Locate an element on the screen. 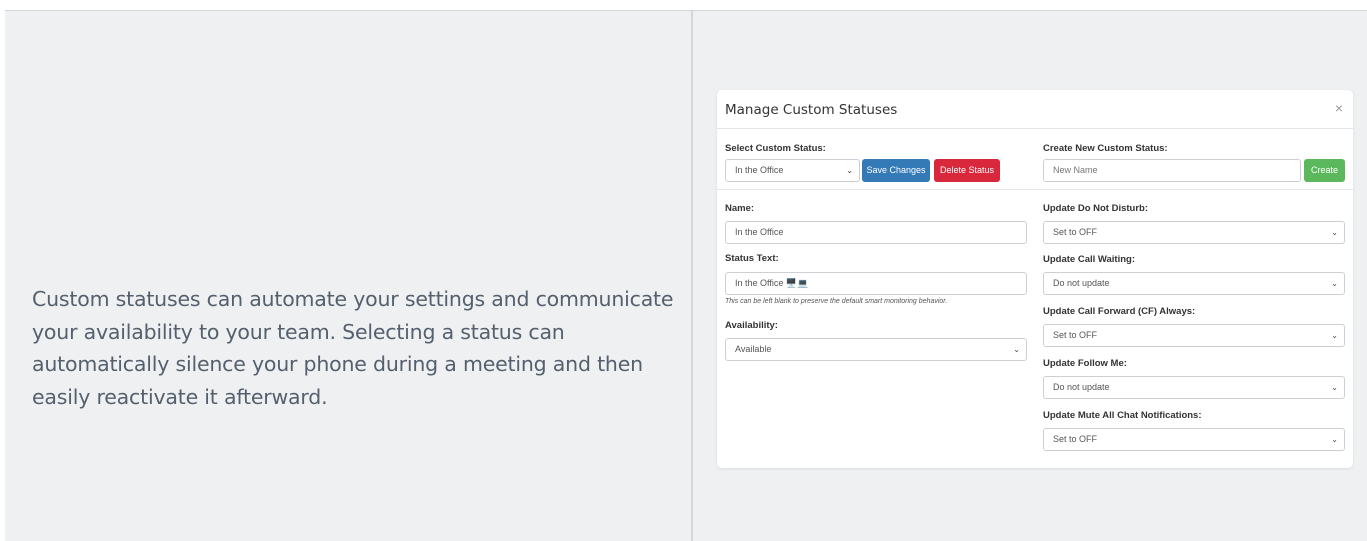 Image resolution: width=1367 pixels, height=541 pixels. follow-me-label: Update Follow Me: is located at coordinates (1085, 363).